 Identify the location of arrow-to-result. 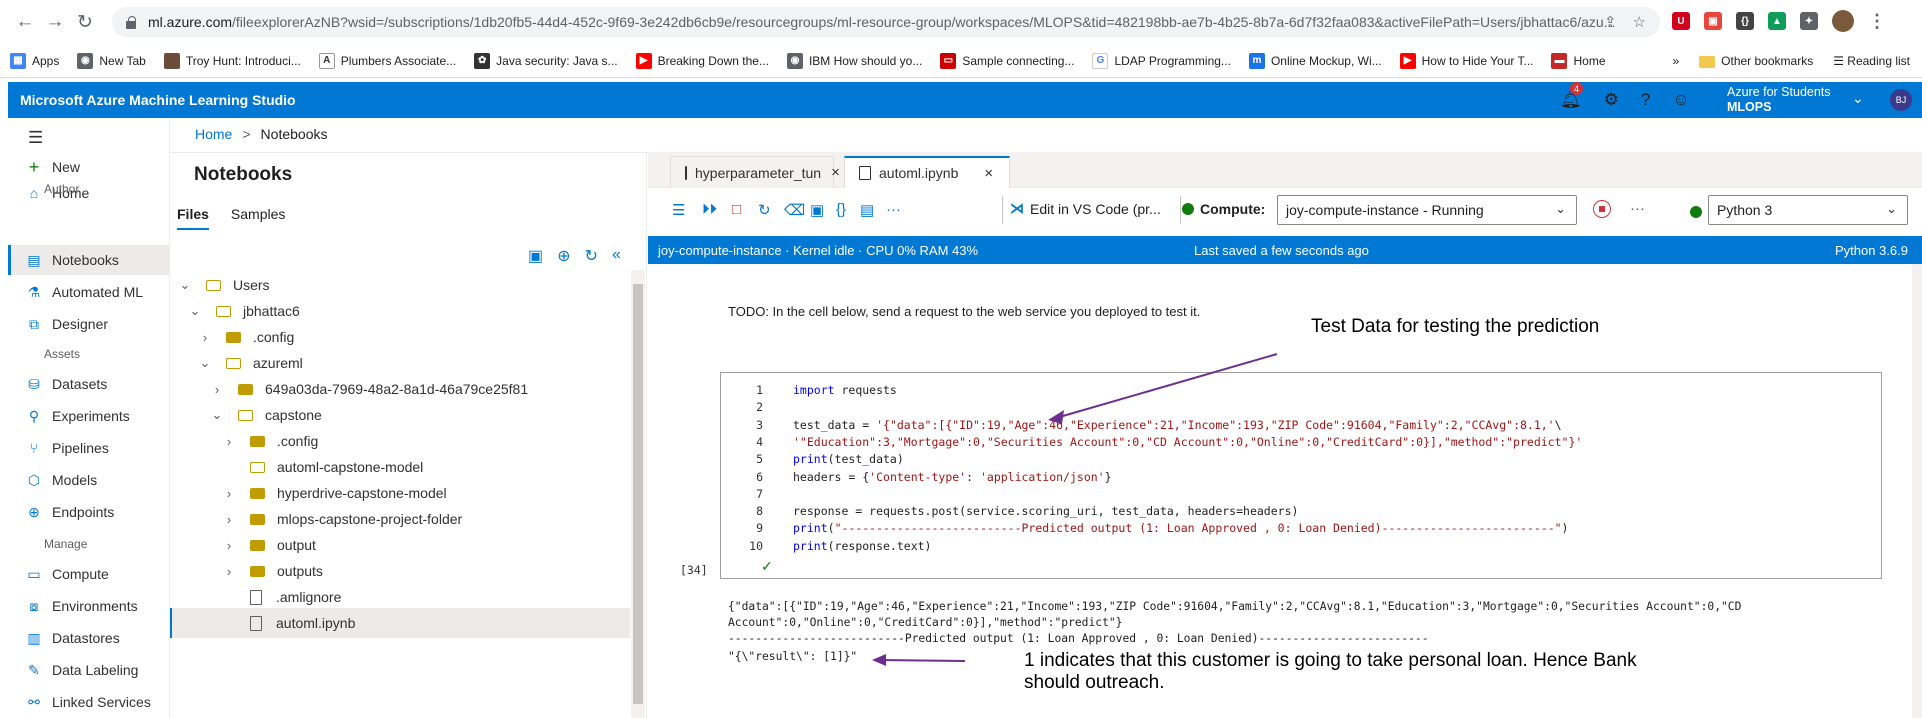
(923, 660).